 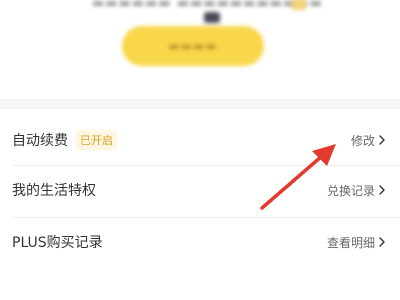 I want to click on view-details-label: 查看明细, so click(x=350, y=242).